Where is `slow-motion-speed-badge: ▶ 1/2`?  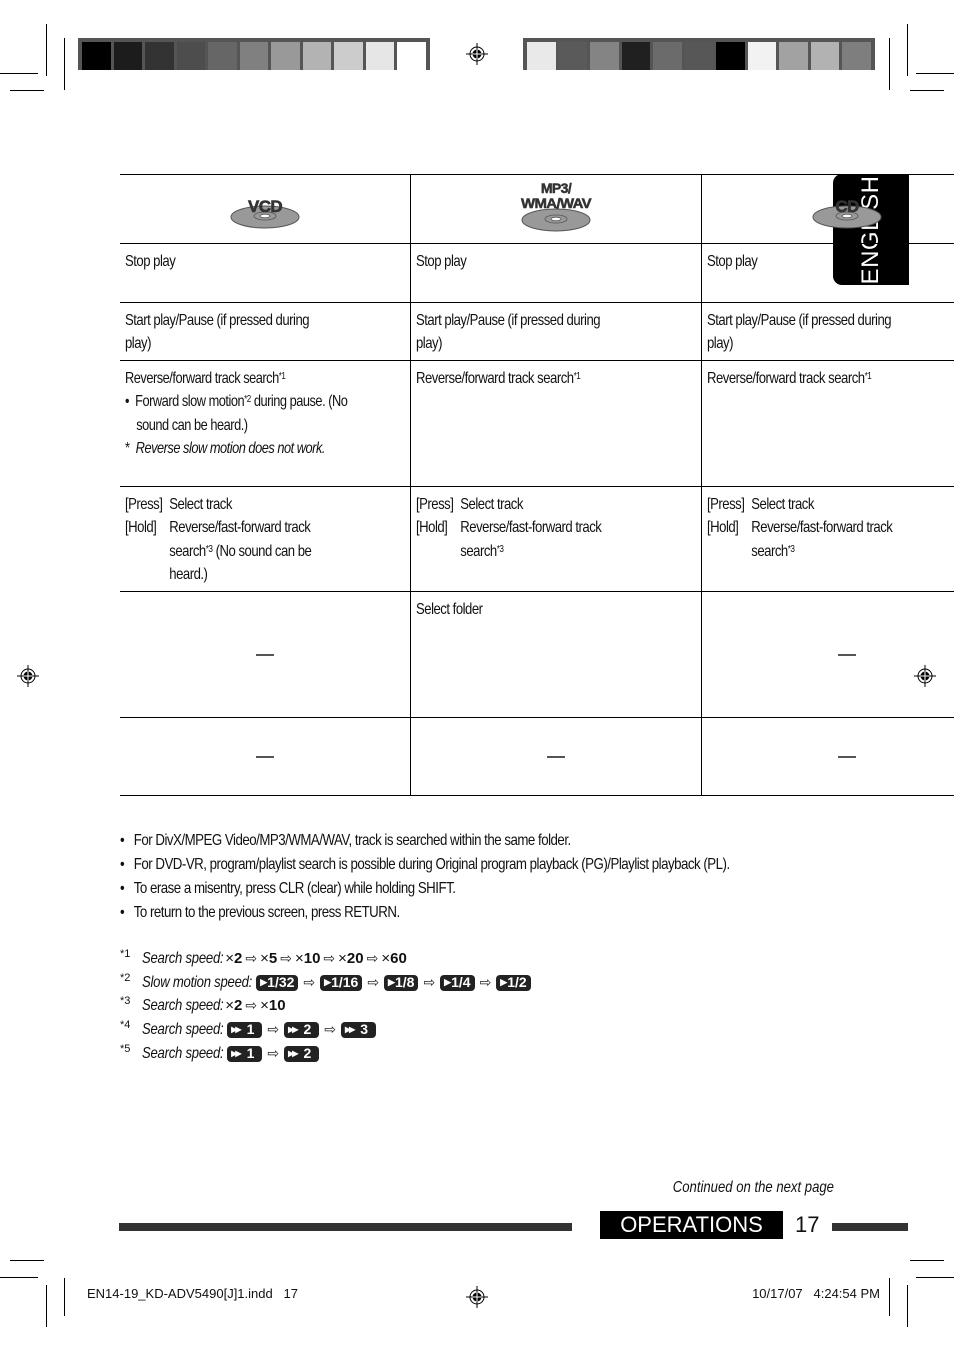
slow-motion-speed-badge: ▶ 1/2 is located at coordinates (513, 982).